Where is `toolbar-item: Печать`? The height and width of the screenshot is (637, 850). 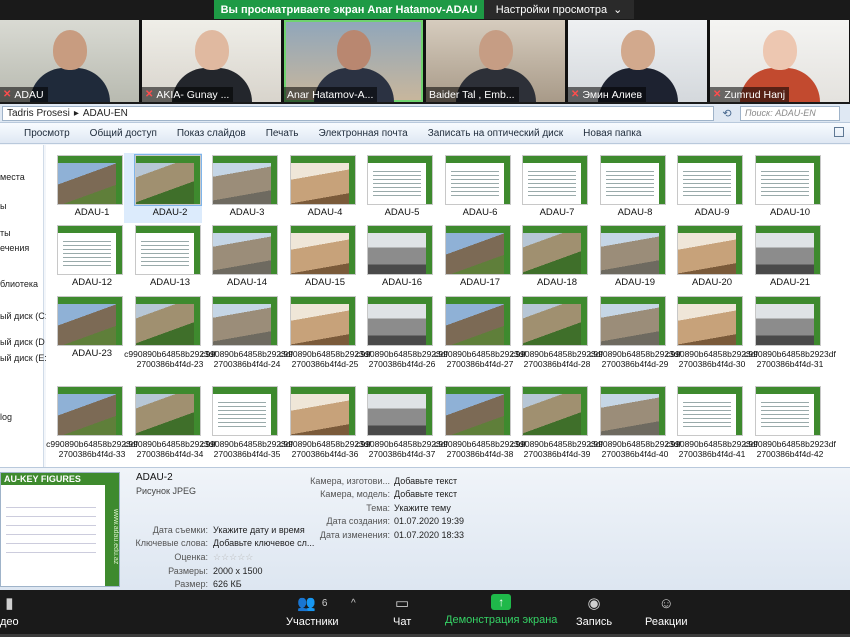
toolbar-item: Печать is located at coordinates (282, 133).